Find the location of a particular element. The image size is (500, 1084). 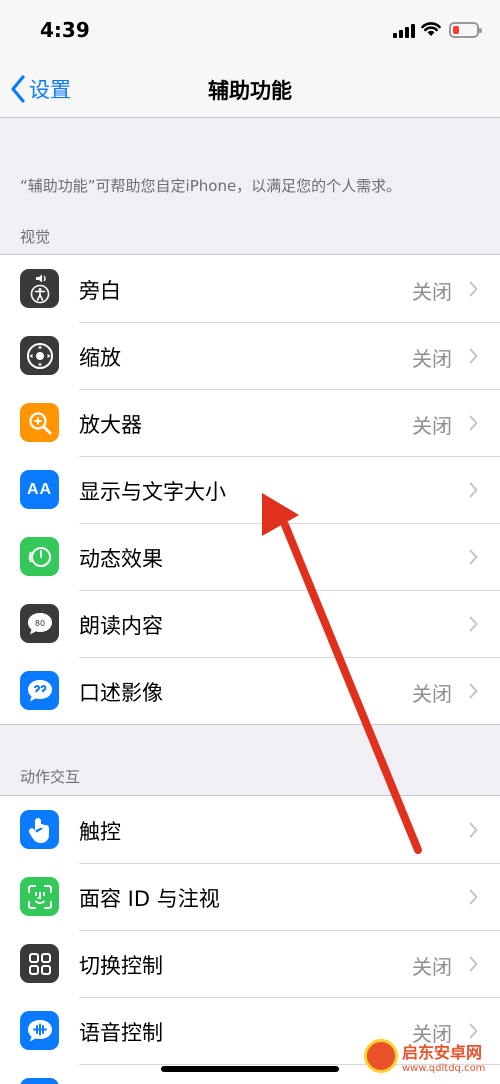

watermark-url: www.qdltdq.com is located at coordinates (444, 1068).